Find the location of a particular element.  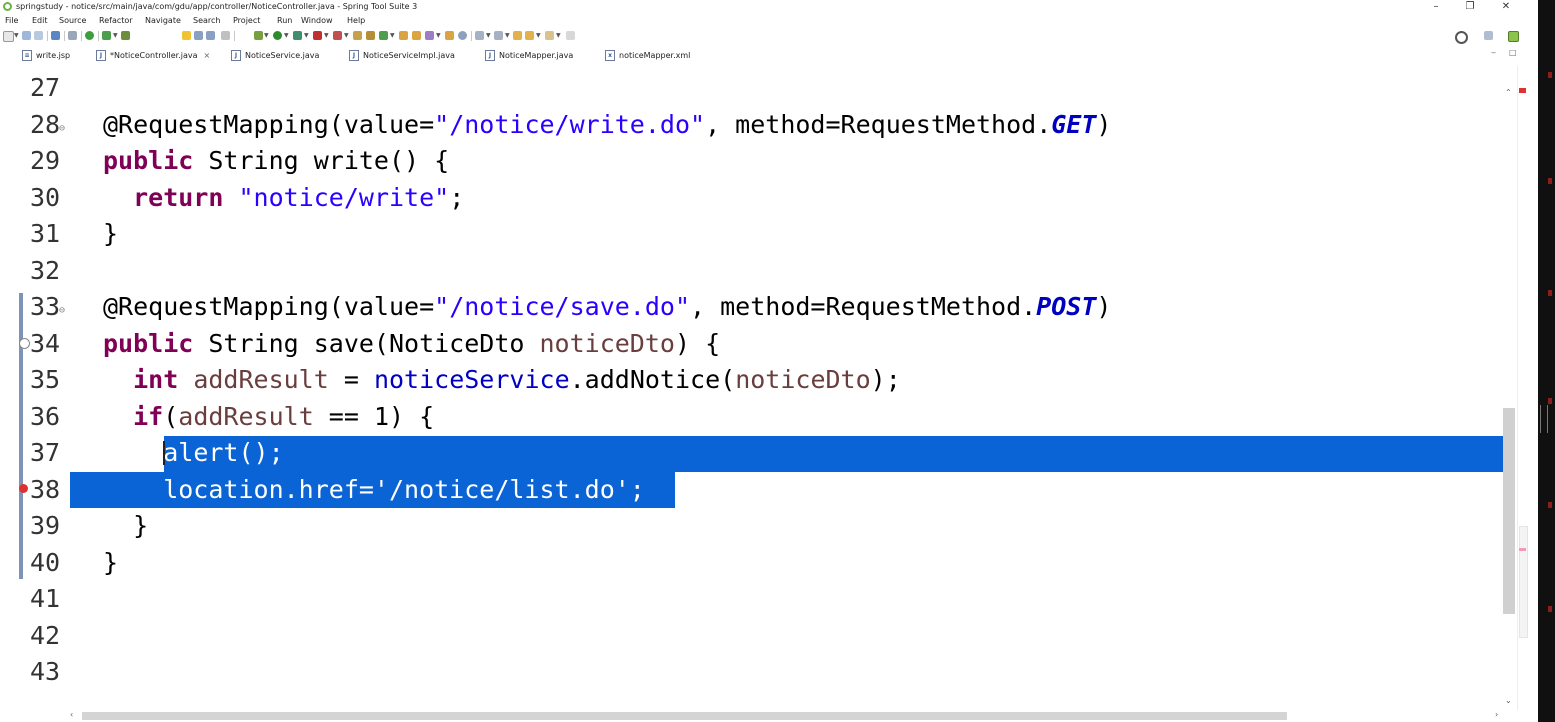

code-line: 38 location.href='/notice/list.do'; is located at coordinates (751, 489).